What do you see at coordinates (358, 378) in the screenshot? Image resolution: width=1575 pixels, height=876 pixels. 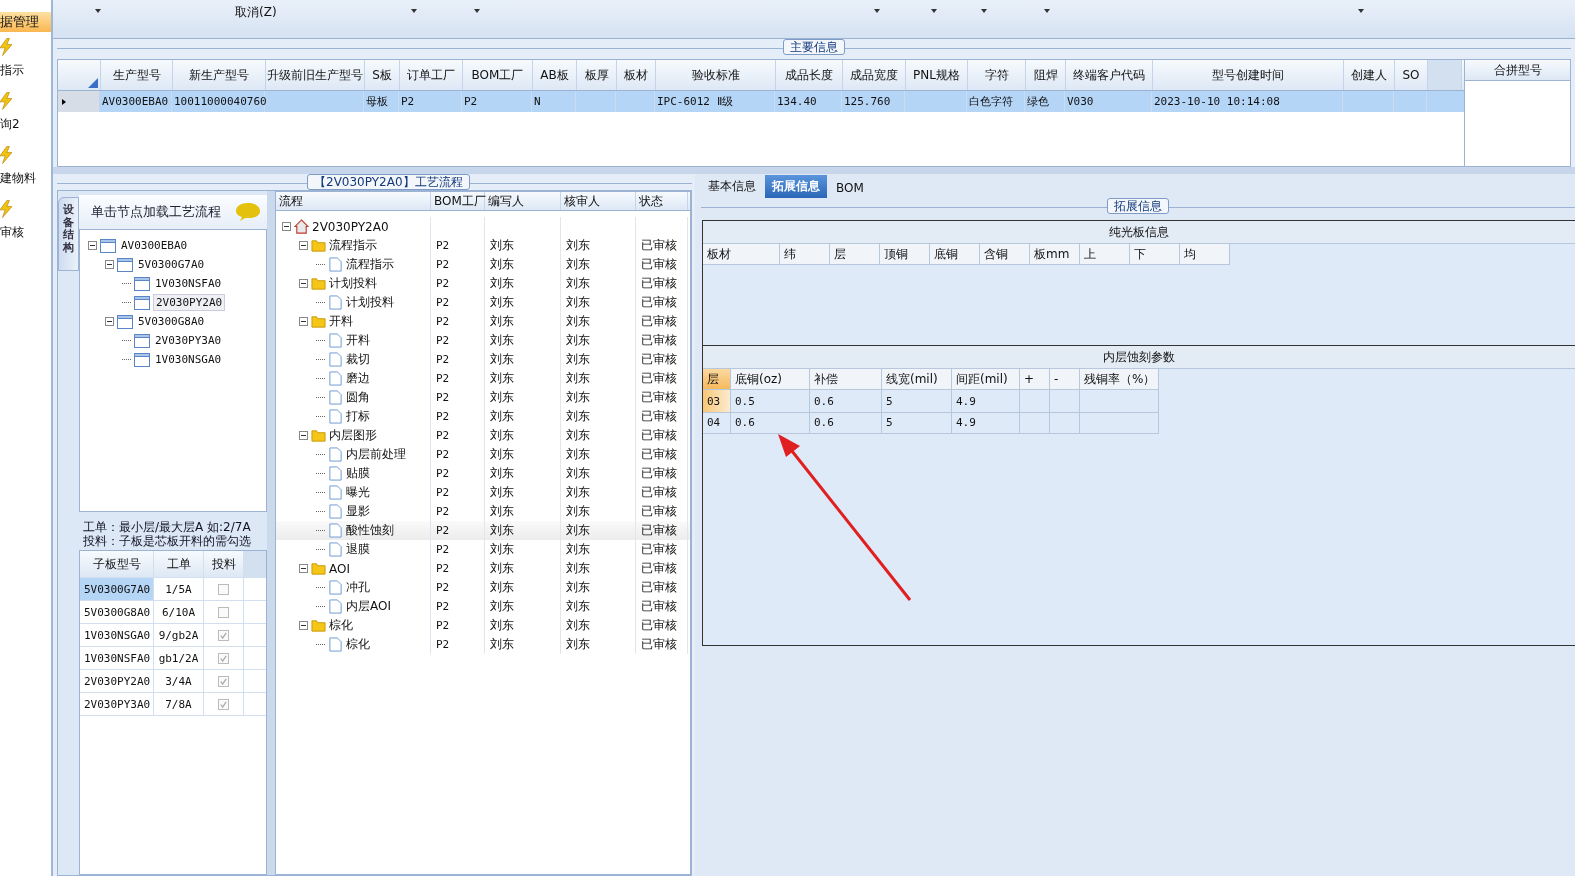 I see `tree-item: 磨边` at bounding box center [358, 378].